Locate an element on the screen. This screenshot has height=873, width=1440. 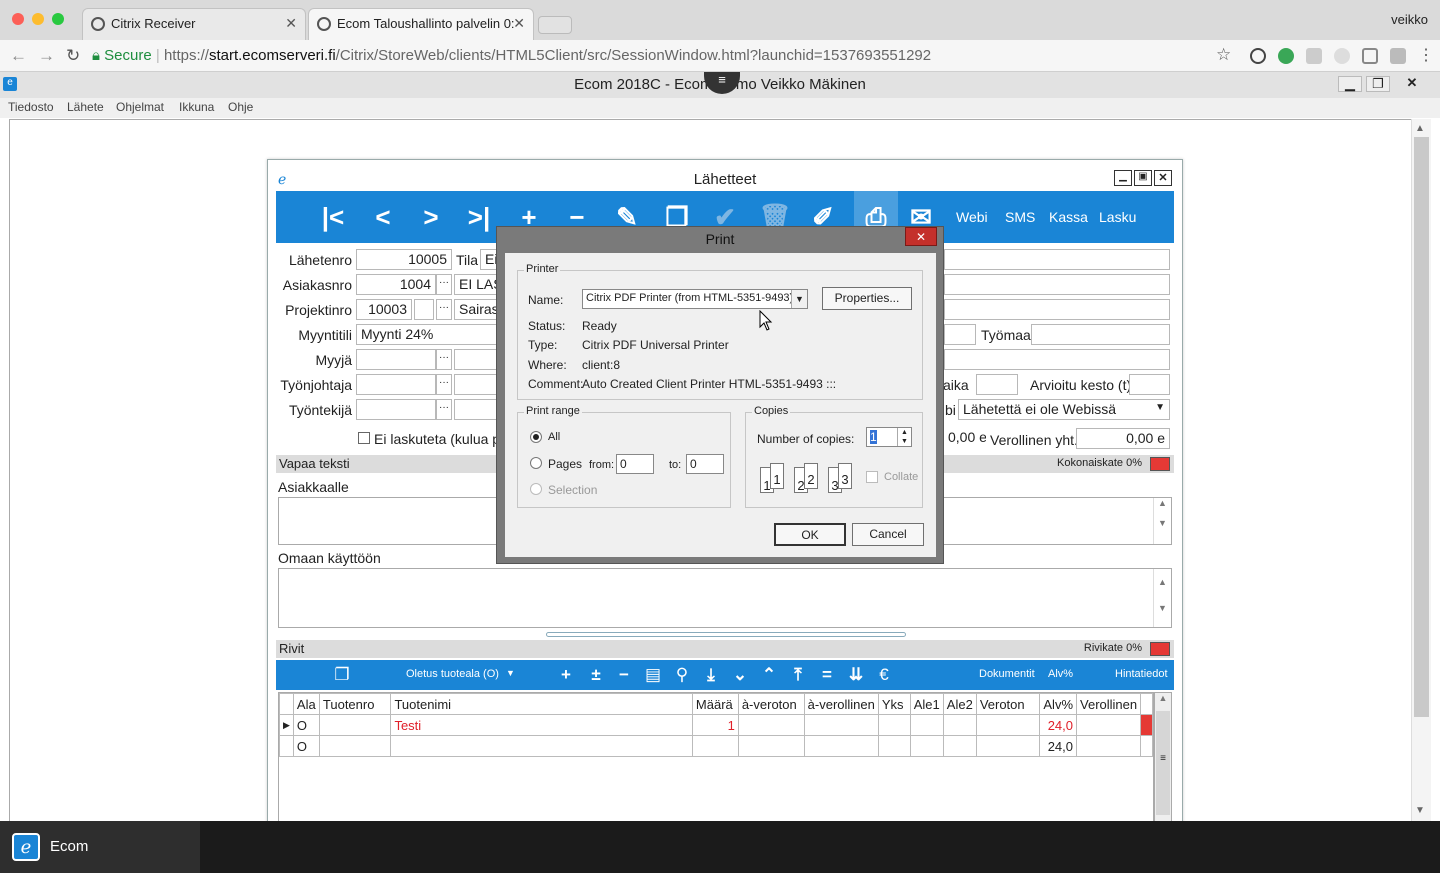
hintatiedot-button: Hintatiedot is located at coordinates (1141, 674).